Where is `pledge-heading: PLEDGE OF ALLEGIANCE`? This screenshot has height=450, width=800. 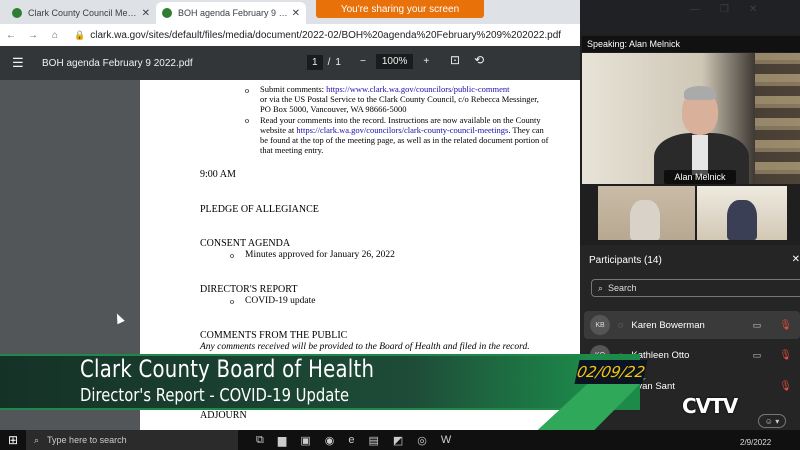 pledge-heading: PLEDGE OF ALLEGIANCE is located at coordinates (259, 209).